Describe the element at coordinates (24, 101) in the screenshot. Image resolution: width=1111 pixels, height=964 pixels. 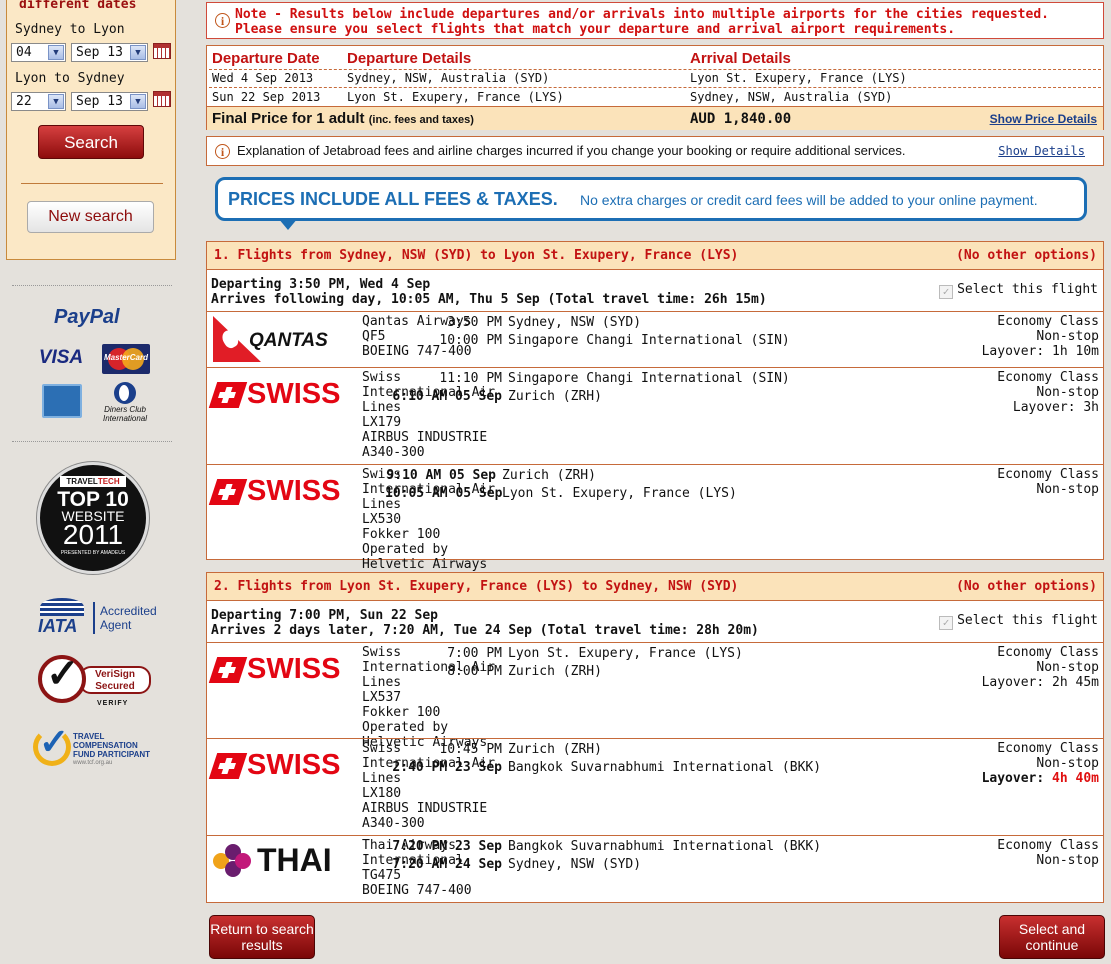
I see `inbound-day-value: 22` at that location.